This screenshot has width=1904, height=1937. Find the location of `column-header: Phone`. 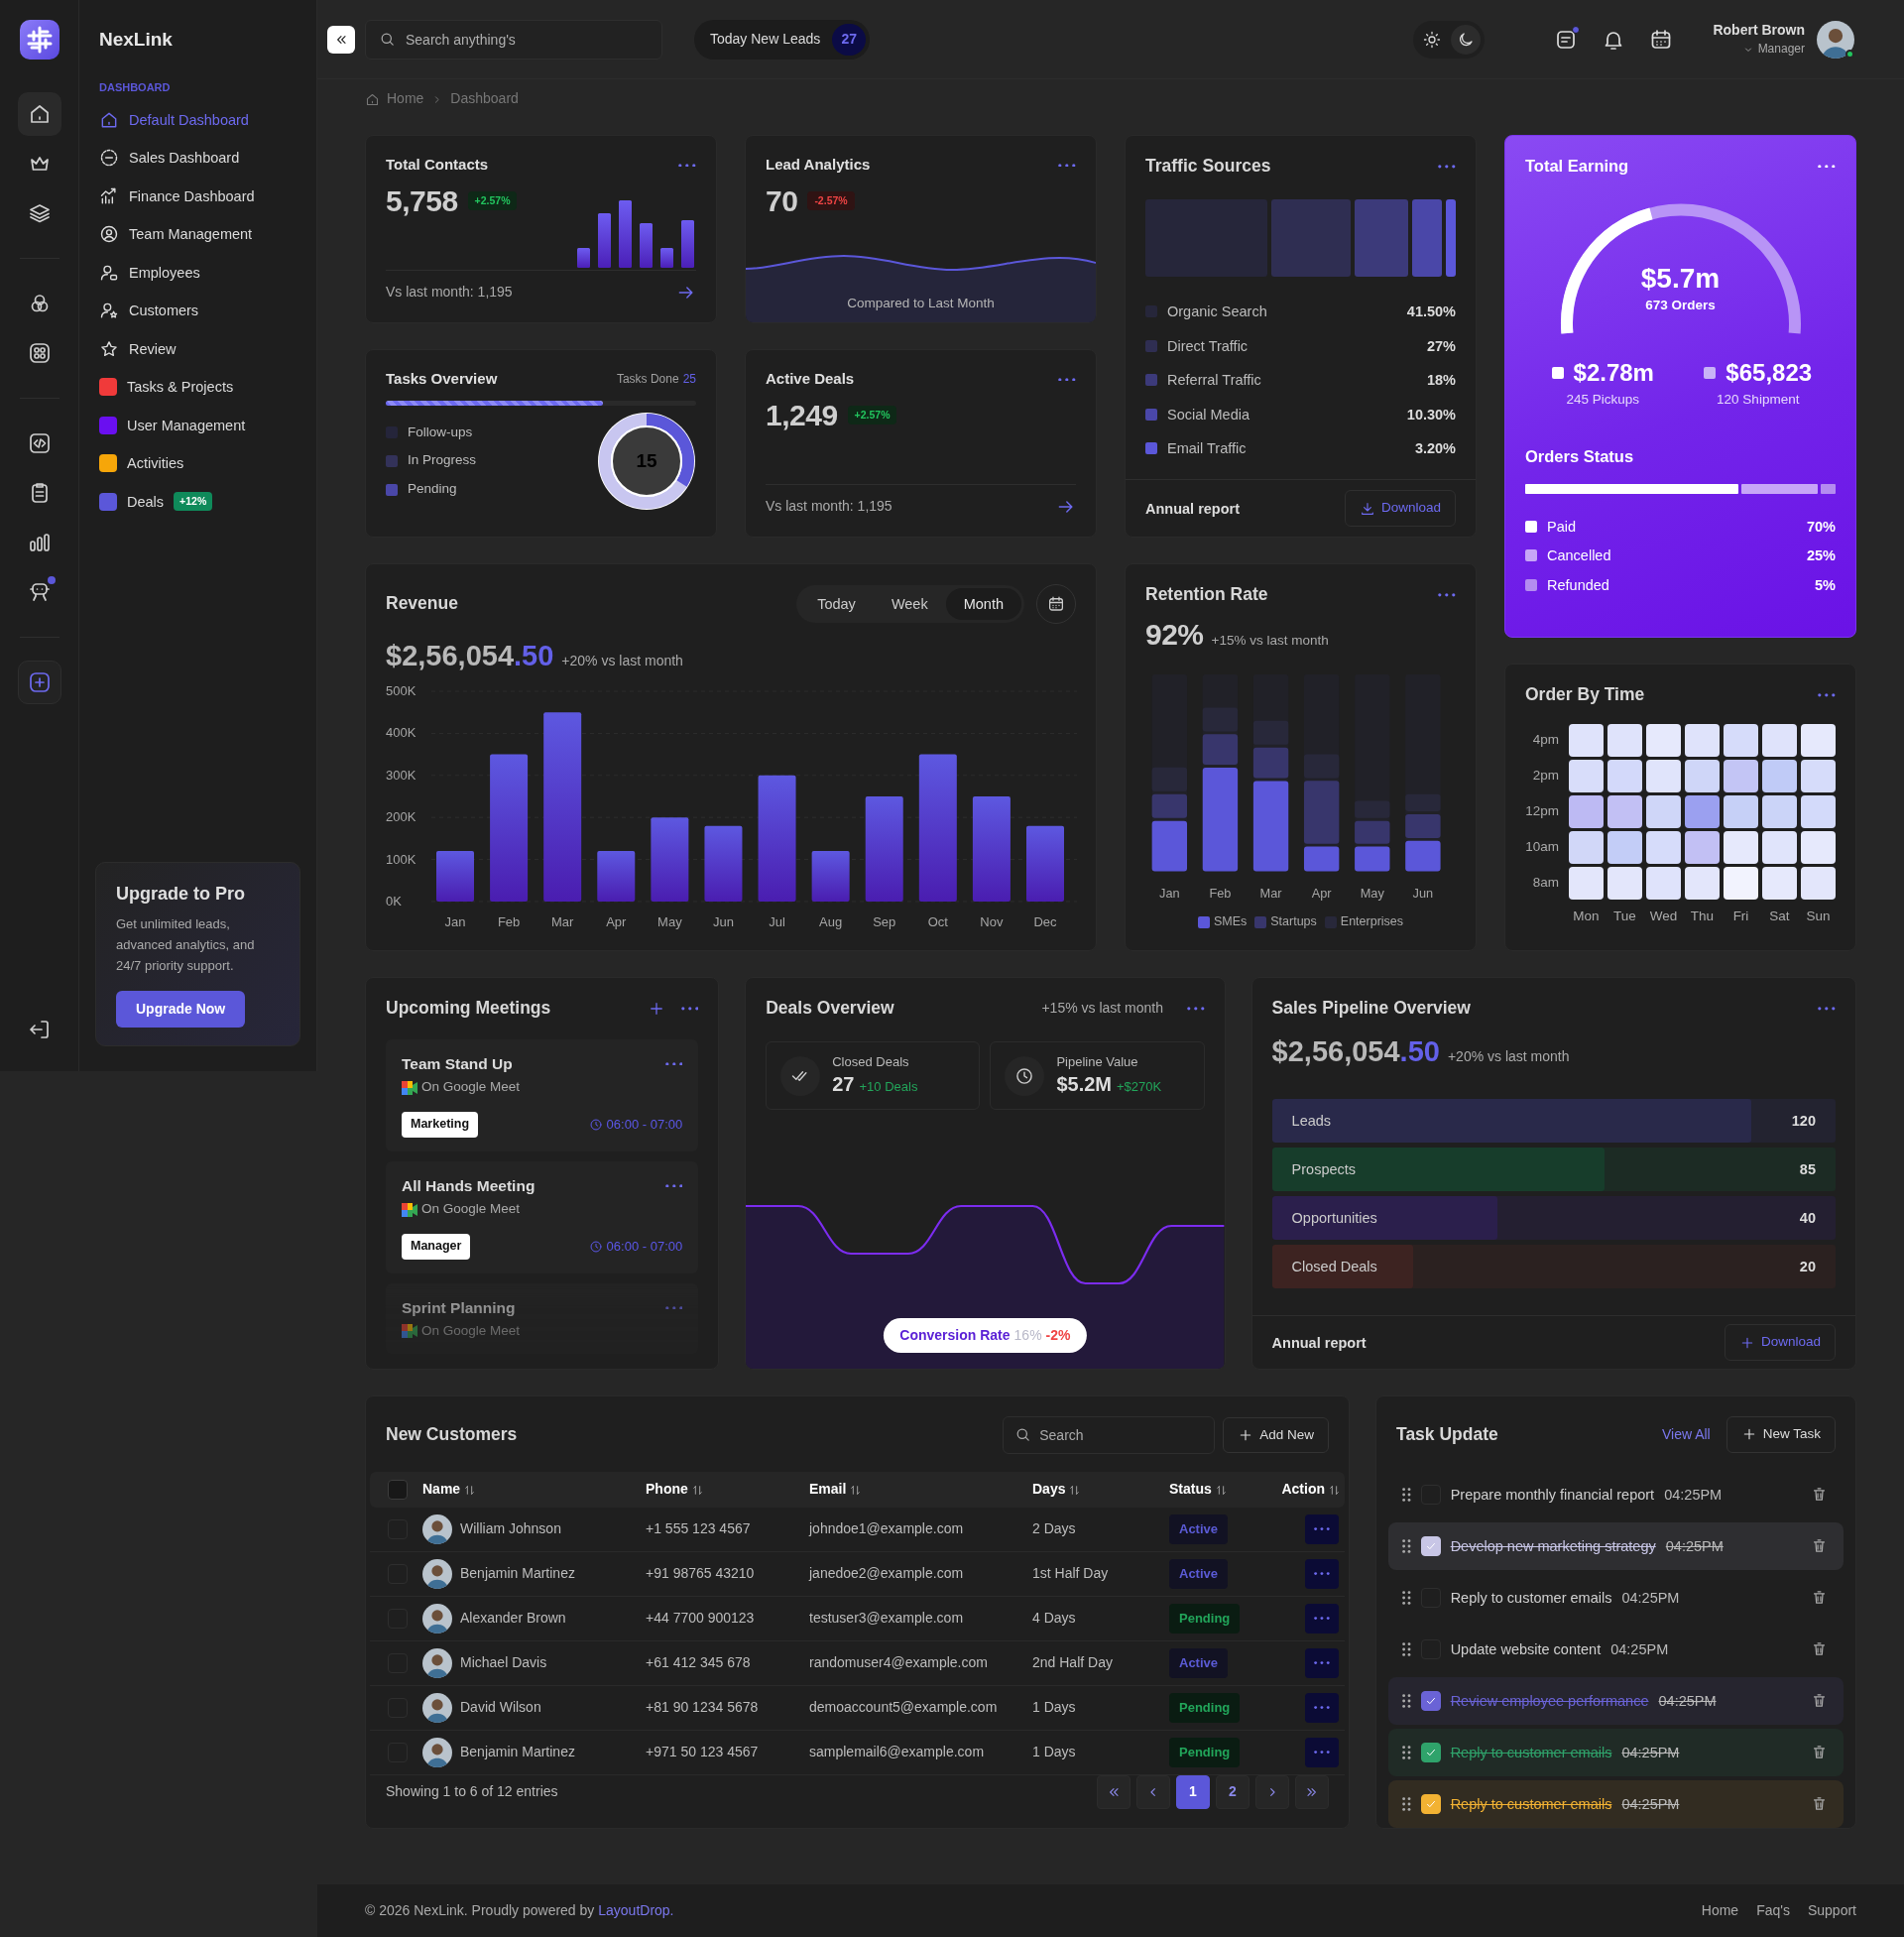

column-header: Phone is located at coordinates (667, 1490).